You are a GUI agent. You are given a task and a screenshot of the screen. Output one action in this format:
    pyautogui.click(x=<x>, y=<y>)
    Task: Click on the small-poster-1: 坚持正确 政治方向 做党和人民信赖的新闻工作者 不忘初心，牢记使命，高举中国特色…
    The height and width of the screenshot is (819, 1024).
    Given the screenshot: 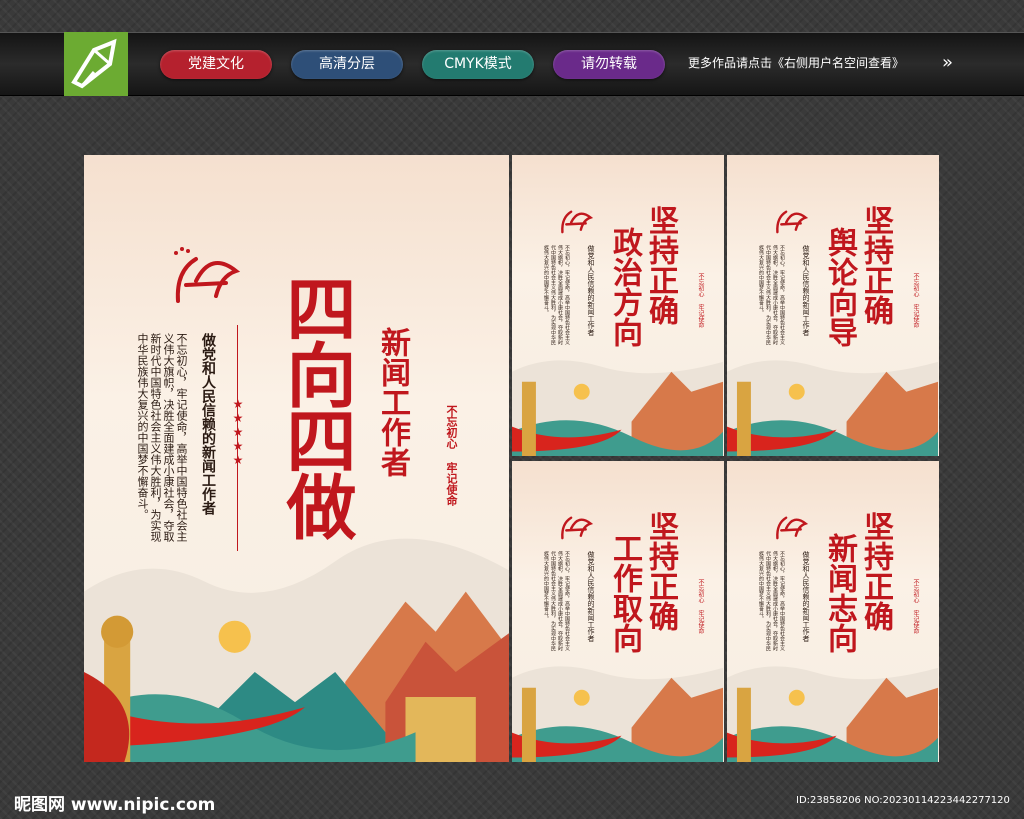 What is the action you would take?
    pyautogui.click(x=618, y=305)
    